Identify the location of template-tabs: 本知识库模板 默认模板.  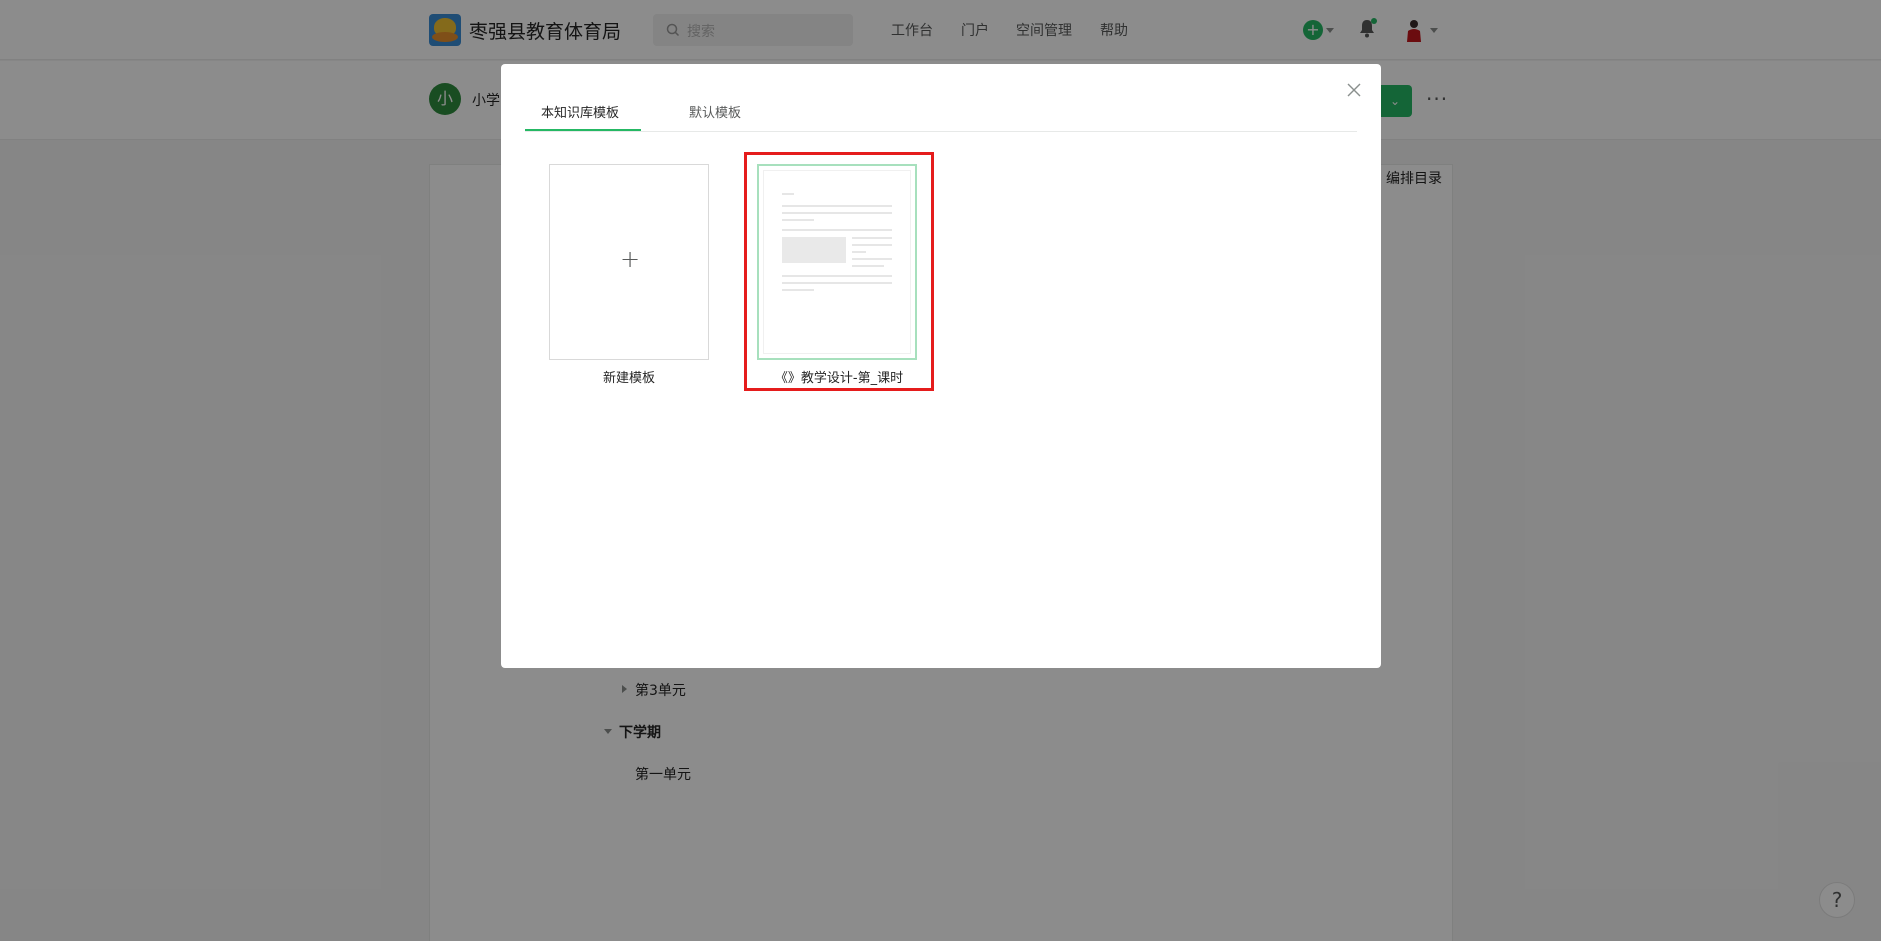
(941, 111).